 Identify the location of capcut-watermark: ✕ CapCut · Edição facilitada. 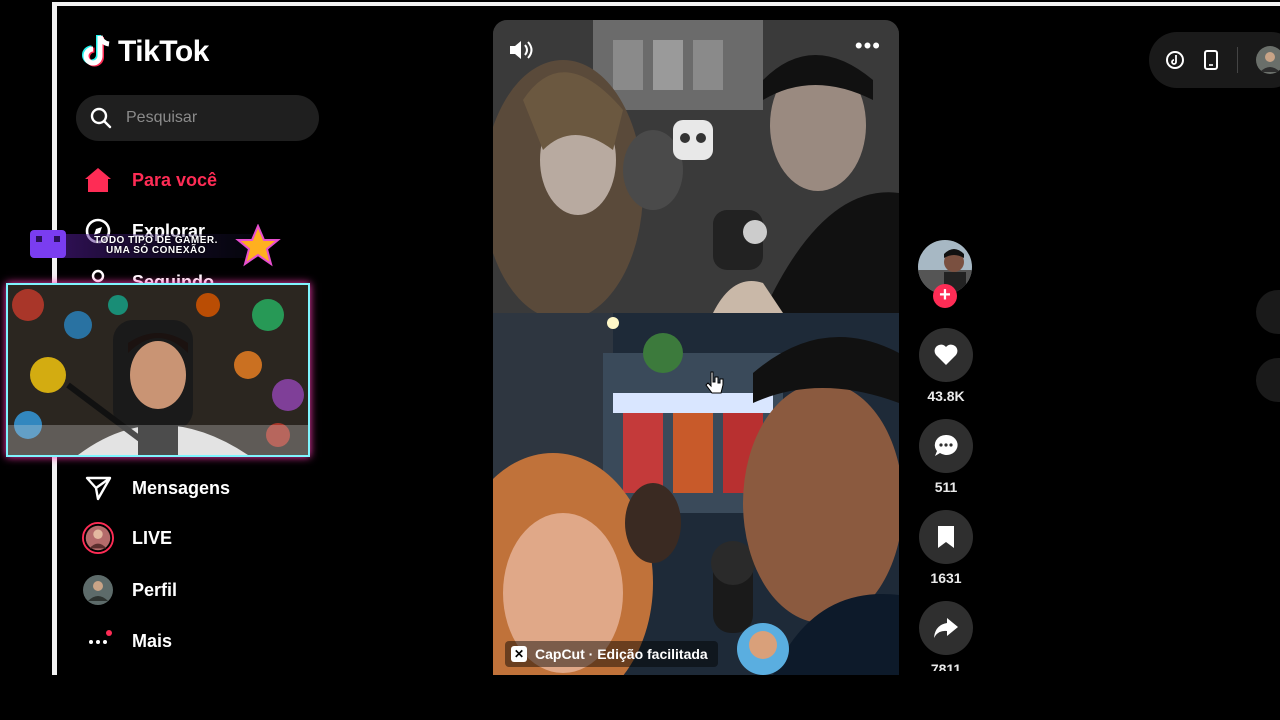
(611, 654).